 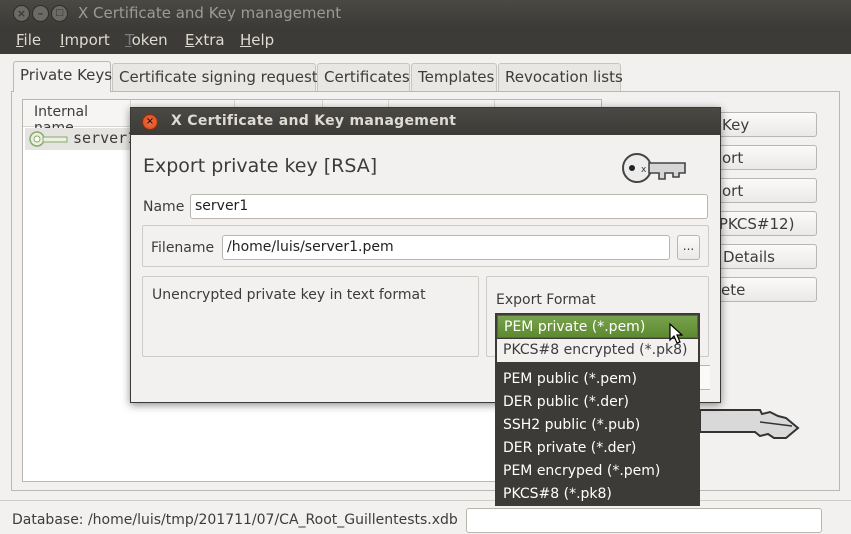 I want to click on format-option: SSH2 public (*.pub), so click(x=597, y=425).